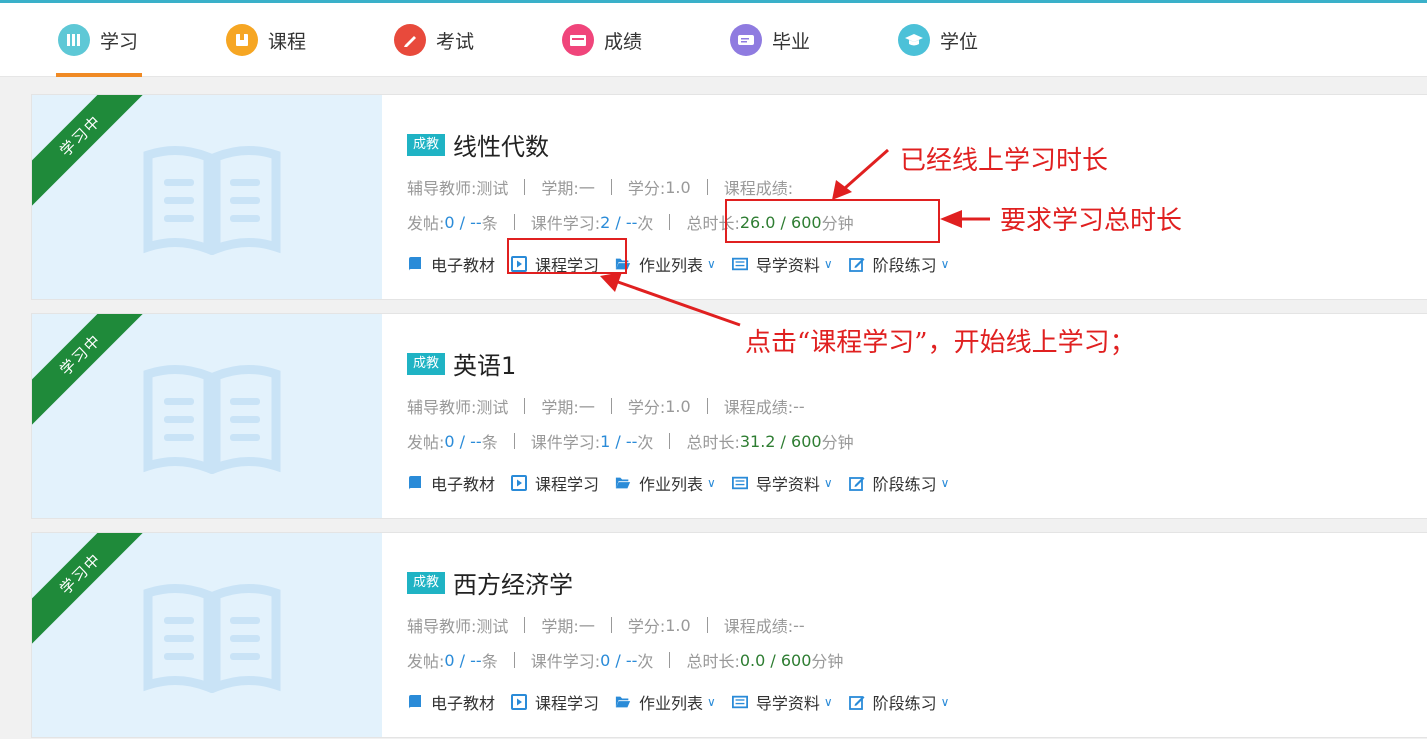 The height and width of the screenshot is (739, 1427). What do you see at coordinates (951, 219) in the screenshot?
I see `arrow-head-required-time` at bounding box center [951, 219].